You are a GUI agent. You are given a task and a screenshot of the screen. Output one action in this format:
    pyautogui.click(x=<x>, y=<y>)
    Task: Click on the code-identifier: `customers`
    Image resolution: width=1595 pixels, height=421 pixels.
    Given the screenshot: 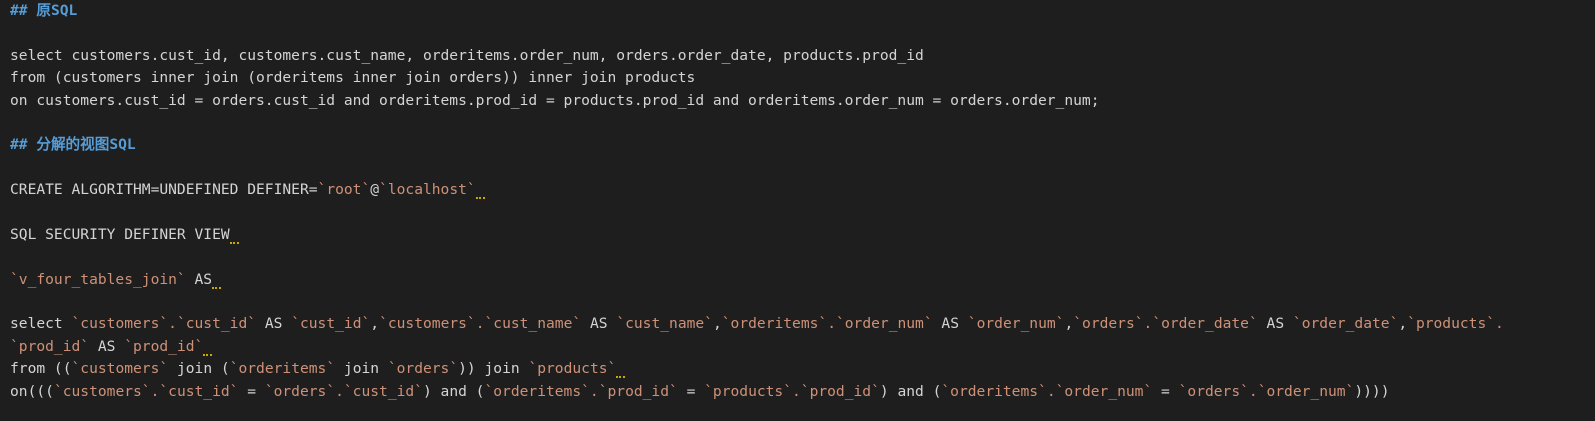 What is the action you would take?
    pyautogui.click(x=120, y=369)
    